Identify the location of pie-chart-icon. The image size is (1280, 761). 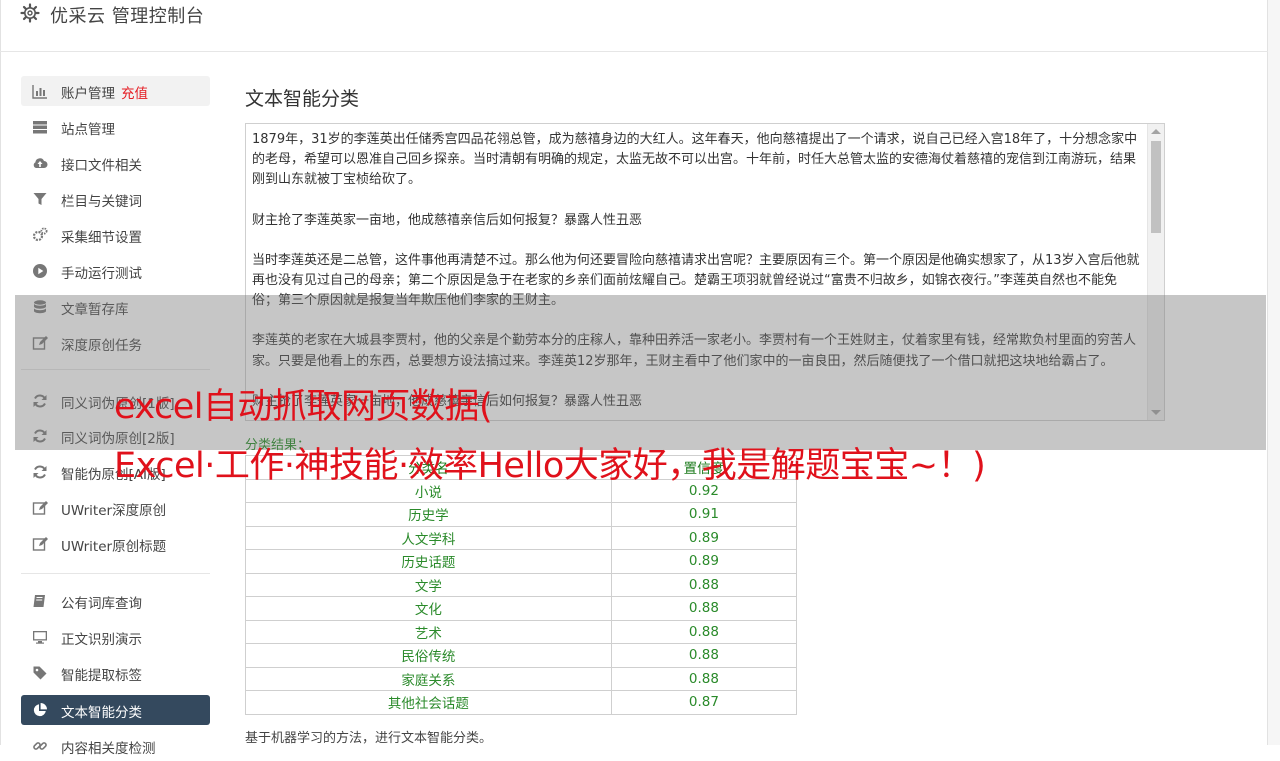
(40, 710).